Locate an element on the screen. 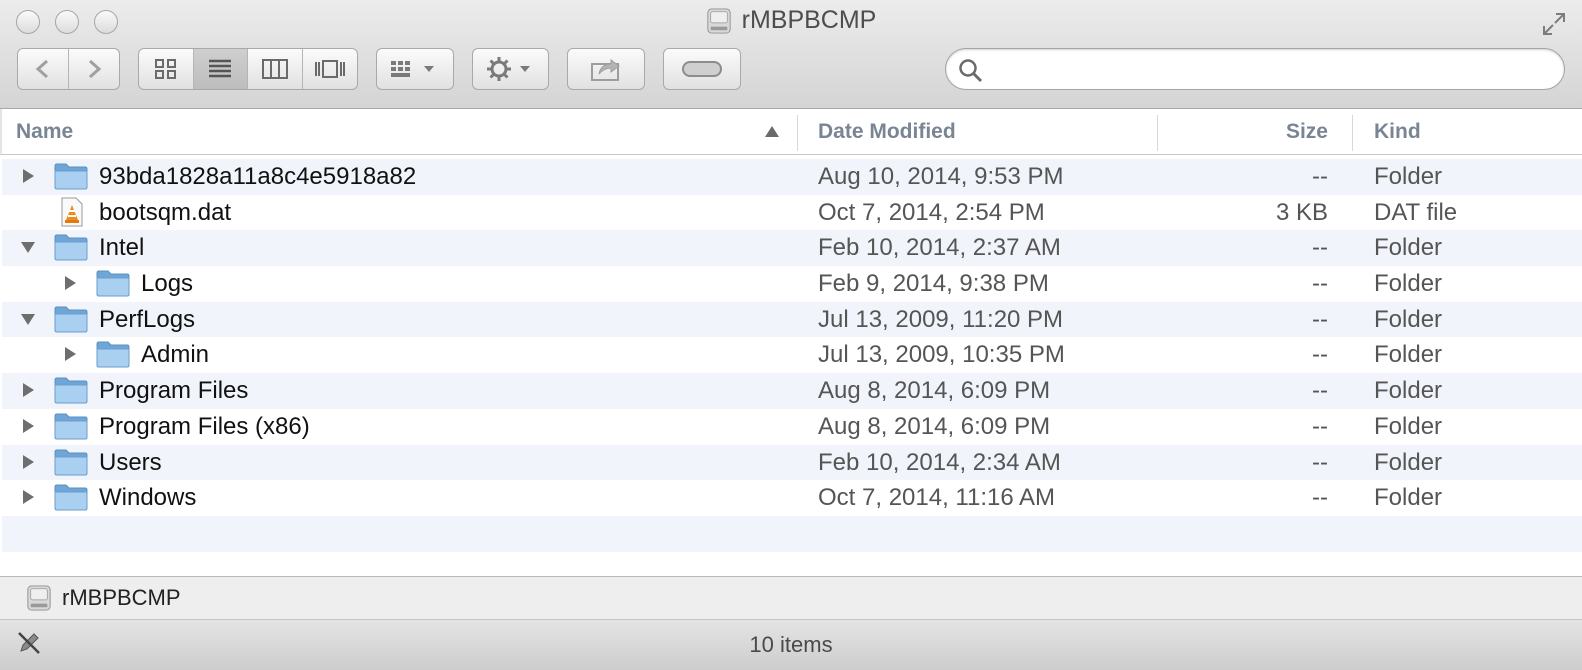 This screenshot has width=1582, height=670. tag-pill-icon is located at coordinates (702, 69).